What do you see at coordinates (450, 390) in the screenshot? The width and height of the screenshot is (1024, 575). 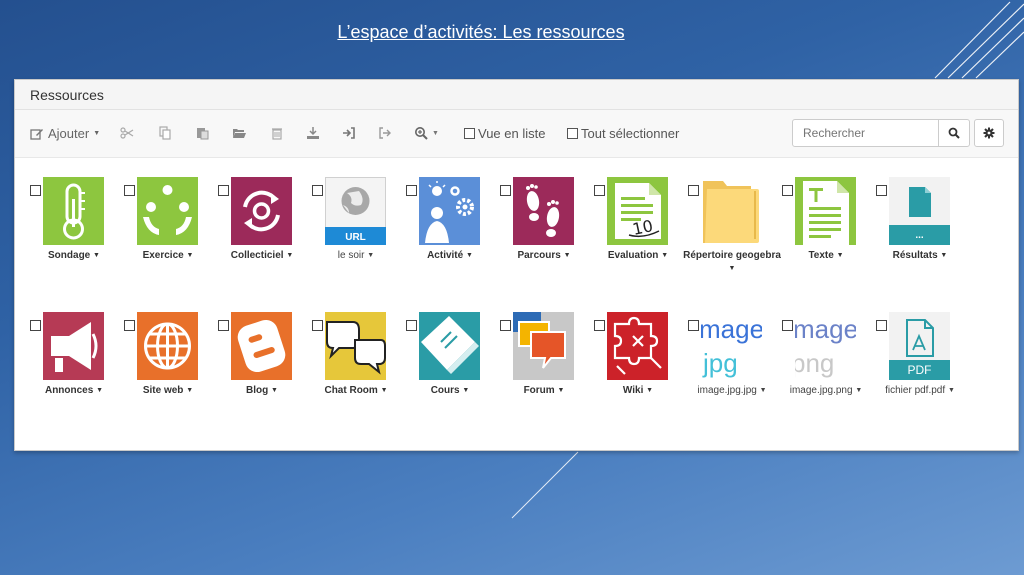 I see `resource-label: Cours ▼` at bounding box center [450, 390].